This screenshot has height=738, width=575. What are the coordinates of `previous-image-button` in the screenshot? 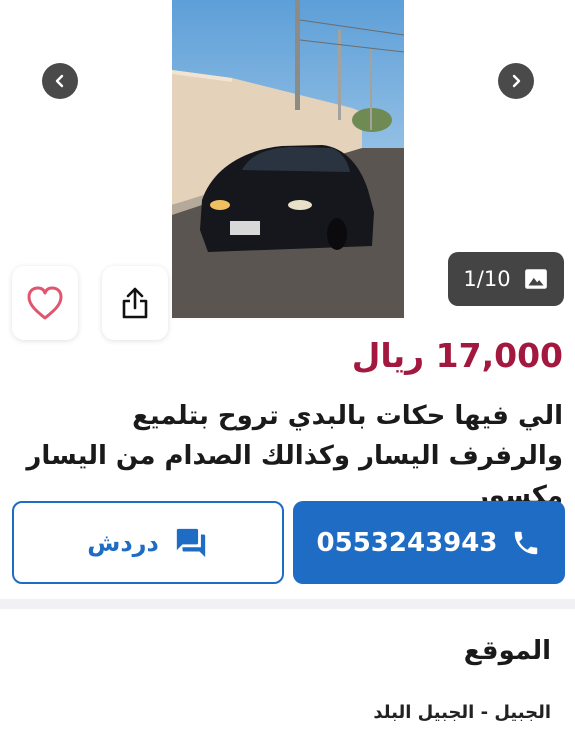 It's located at (60, 81).